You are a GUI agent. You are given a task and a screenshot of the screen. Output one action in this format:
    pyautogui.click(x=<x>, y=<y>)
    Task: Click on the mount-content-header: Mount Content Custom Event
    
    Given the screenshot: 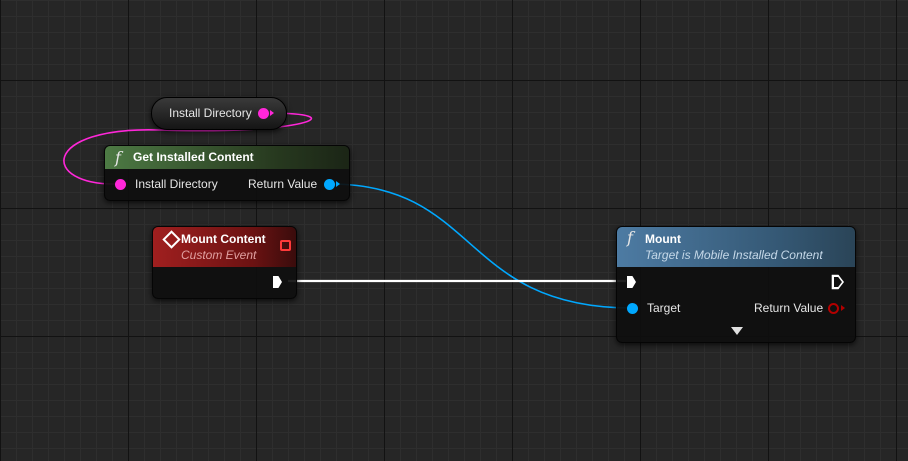 What is the action you would take?
    pyautogui.click(x=224, y=247)
    